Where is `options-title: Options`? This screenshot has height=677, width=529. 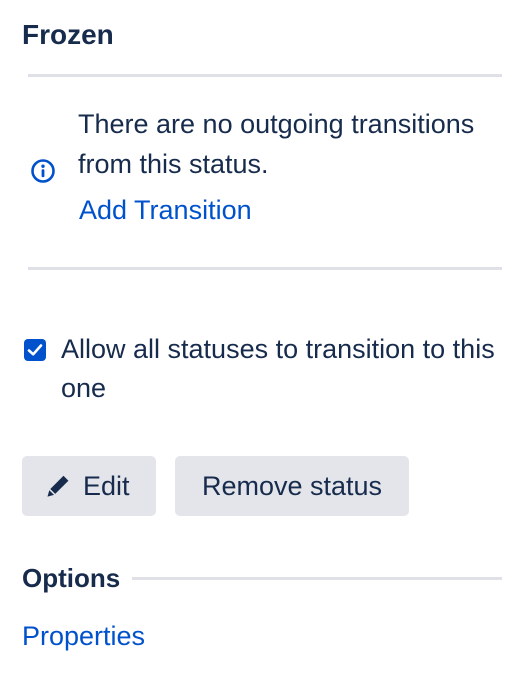 options-title: Options is located at coordinates (75, 578).